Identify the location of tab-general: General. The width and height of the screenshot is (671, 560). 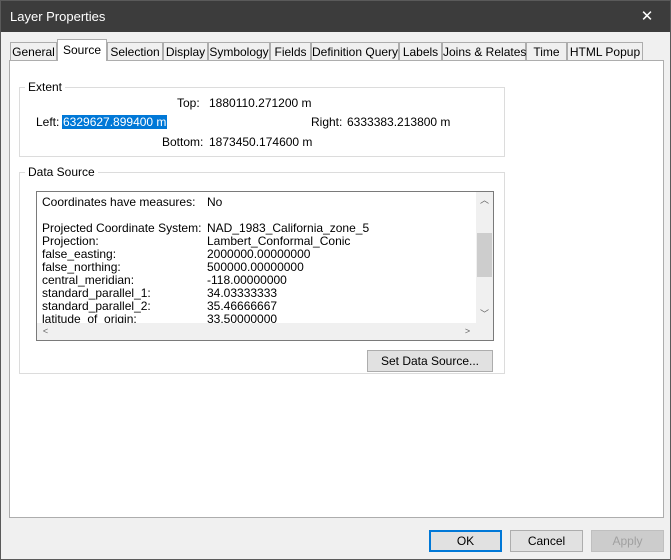
(33, 51).